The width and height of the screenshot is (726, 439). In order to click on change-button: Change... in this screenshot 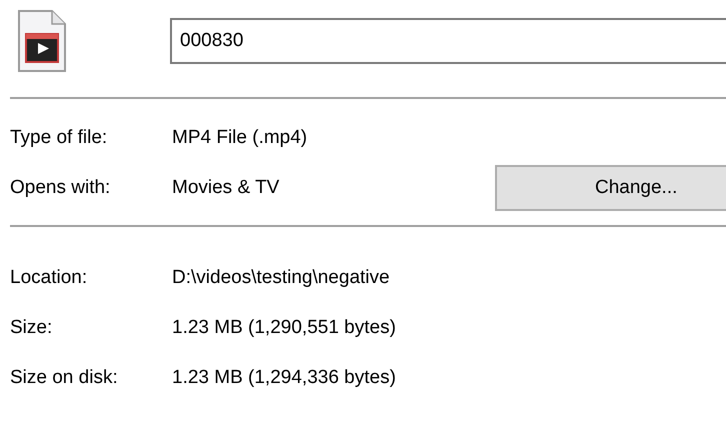, I will do `click(610, 188)`.